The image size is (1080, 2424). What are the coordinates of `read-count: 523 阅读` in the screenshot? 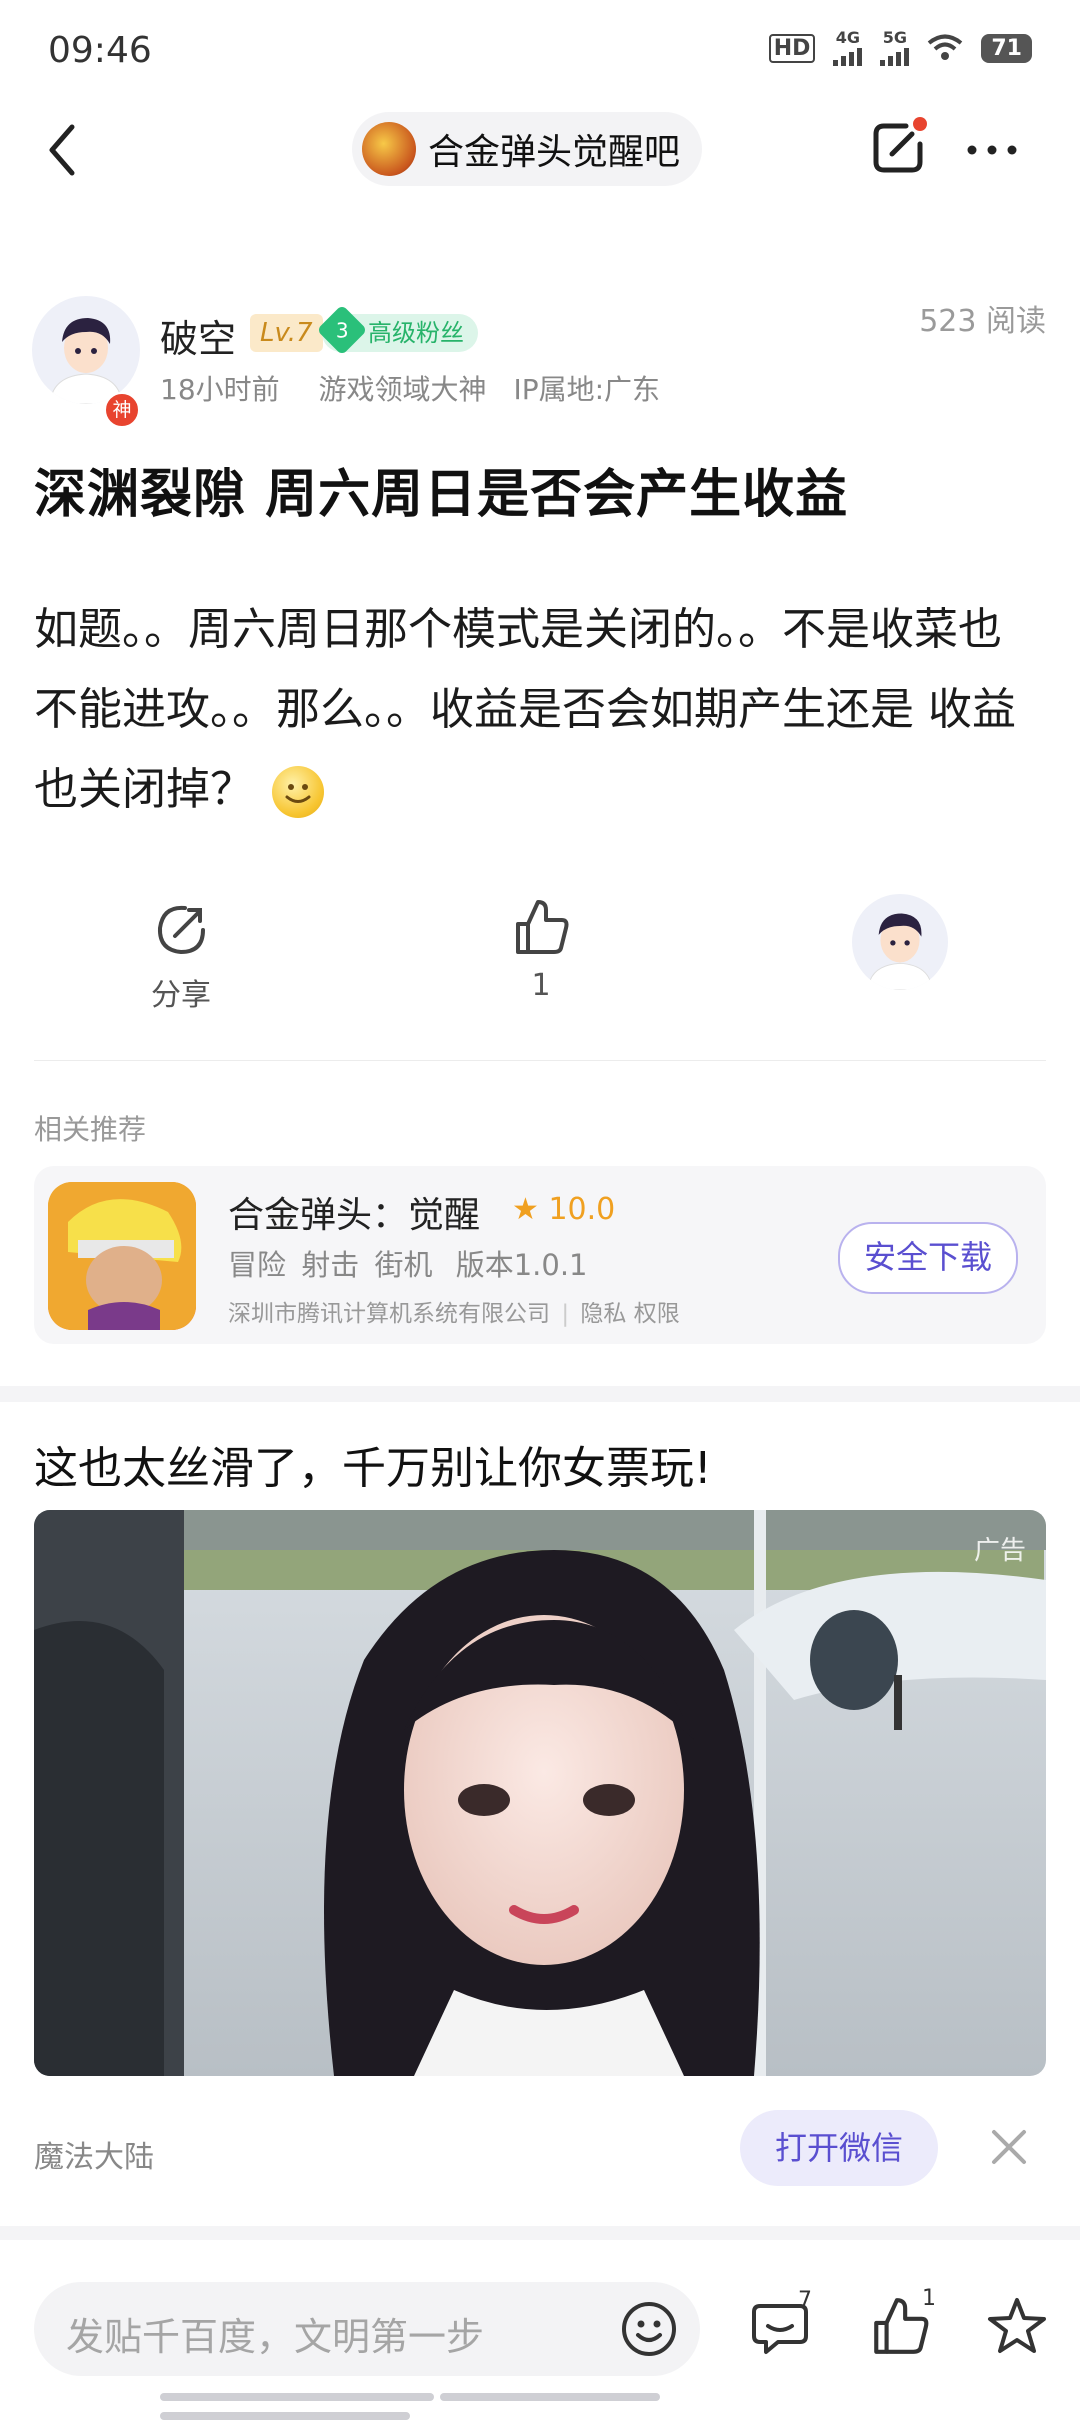 It's located at (982, 321).